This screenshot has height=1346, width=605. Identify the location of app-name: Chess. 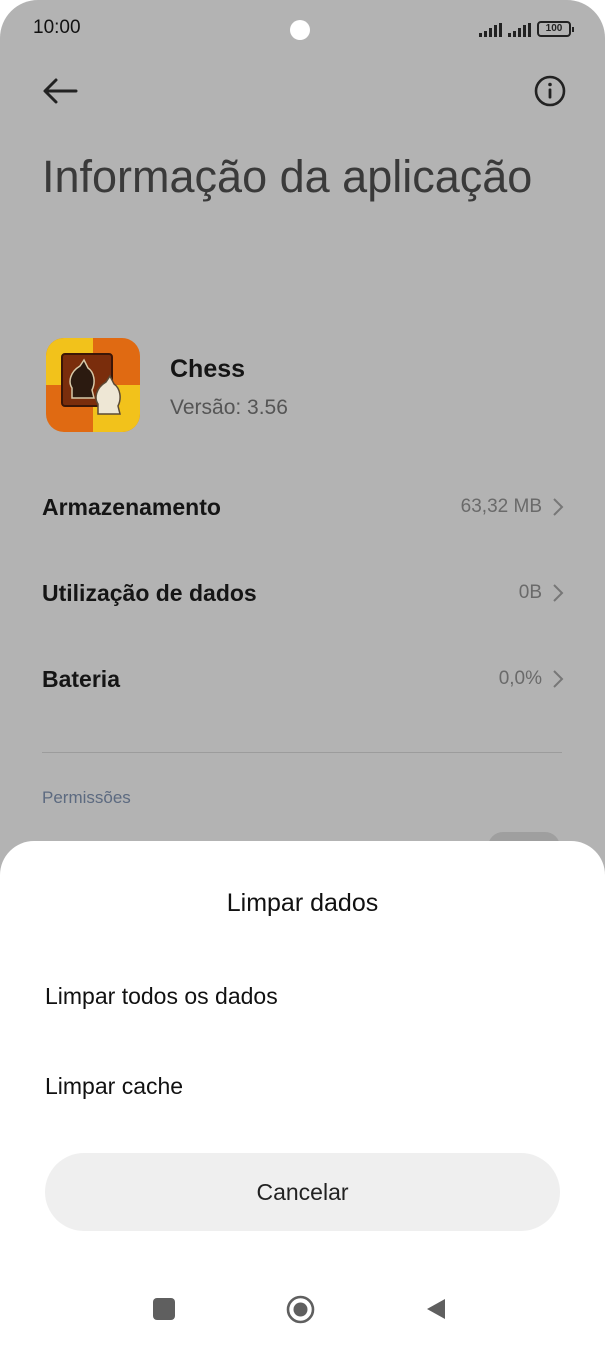
(208, 369).